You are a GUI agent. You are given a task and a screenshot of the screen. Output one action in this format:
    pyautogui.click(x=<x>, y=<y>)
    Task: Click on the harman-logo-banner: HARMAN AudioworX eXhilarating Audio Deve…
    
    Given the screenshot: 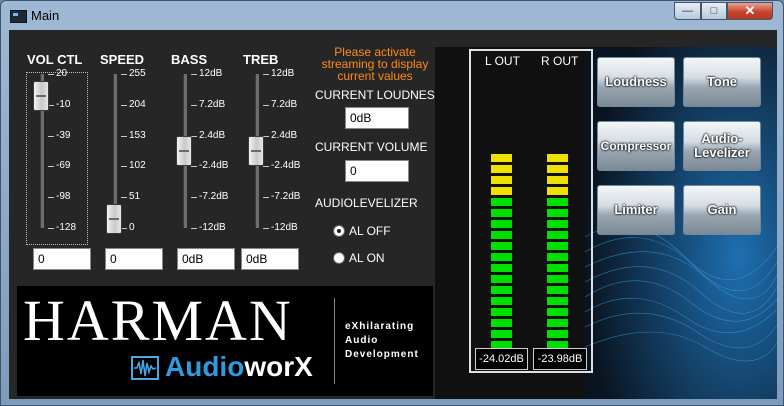 What is the action you would take?
    pyautogui.click(x=225, y=341)
    